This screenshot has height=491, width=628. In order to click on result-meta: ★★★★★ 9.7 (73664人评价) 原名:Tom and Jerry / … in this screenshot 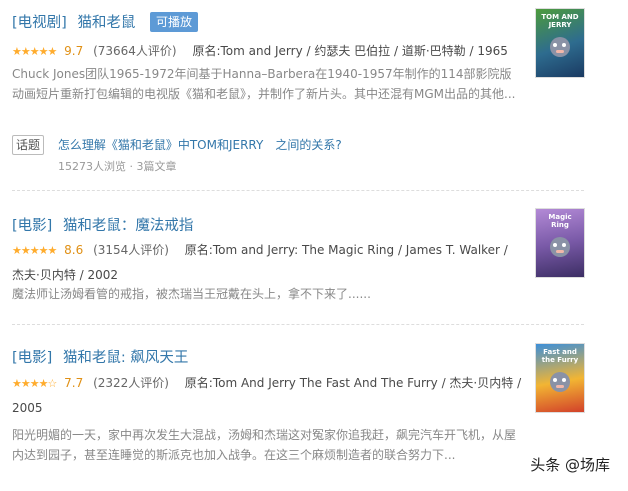, I will do `click(260, 50)`.